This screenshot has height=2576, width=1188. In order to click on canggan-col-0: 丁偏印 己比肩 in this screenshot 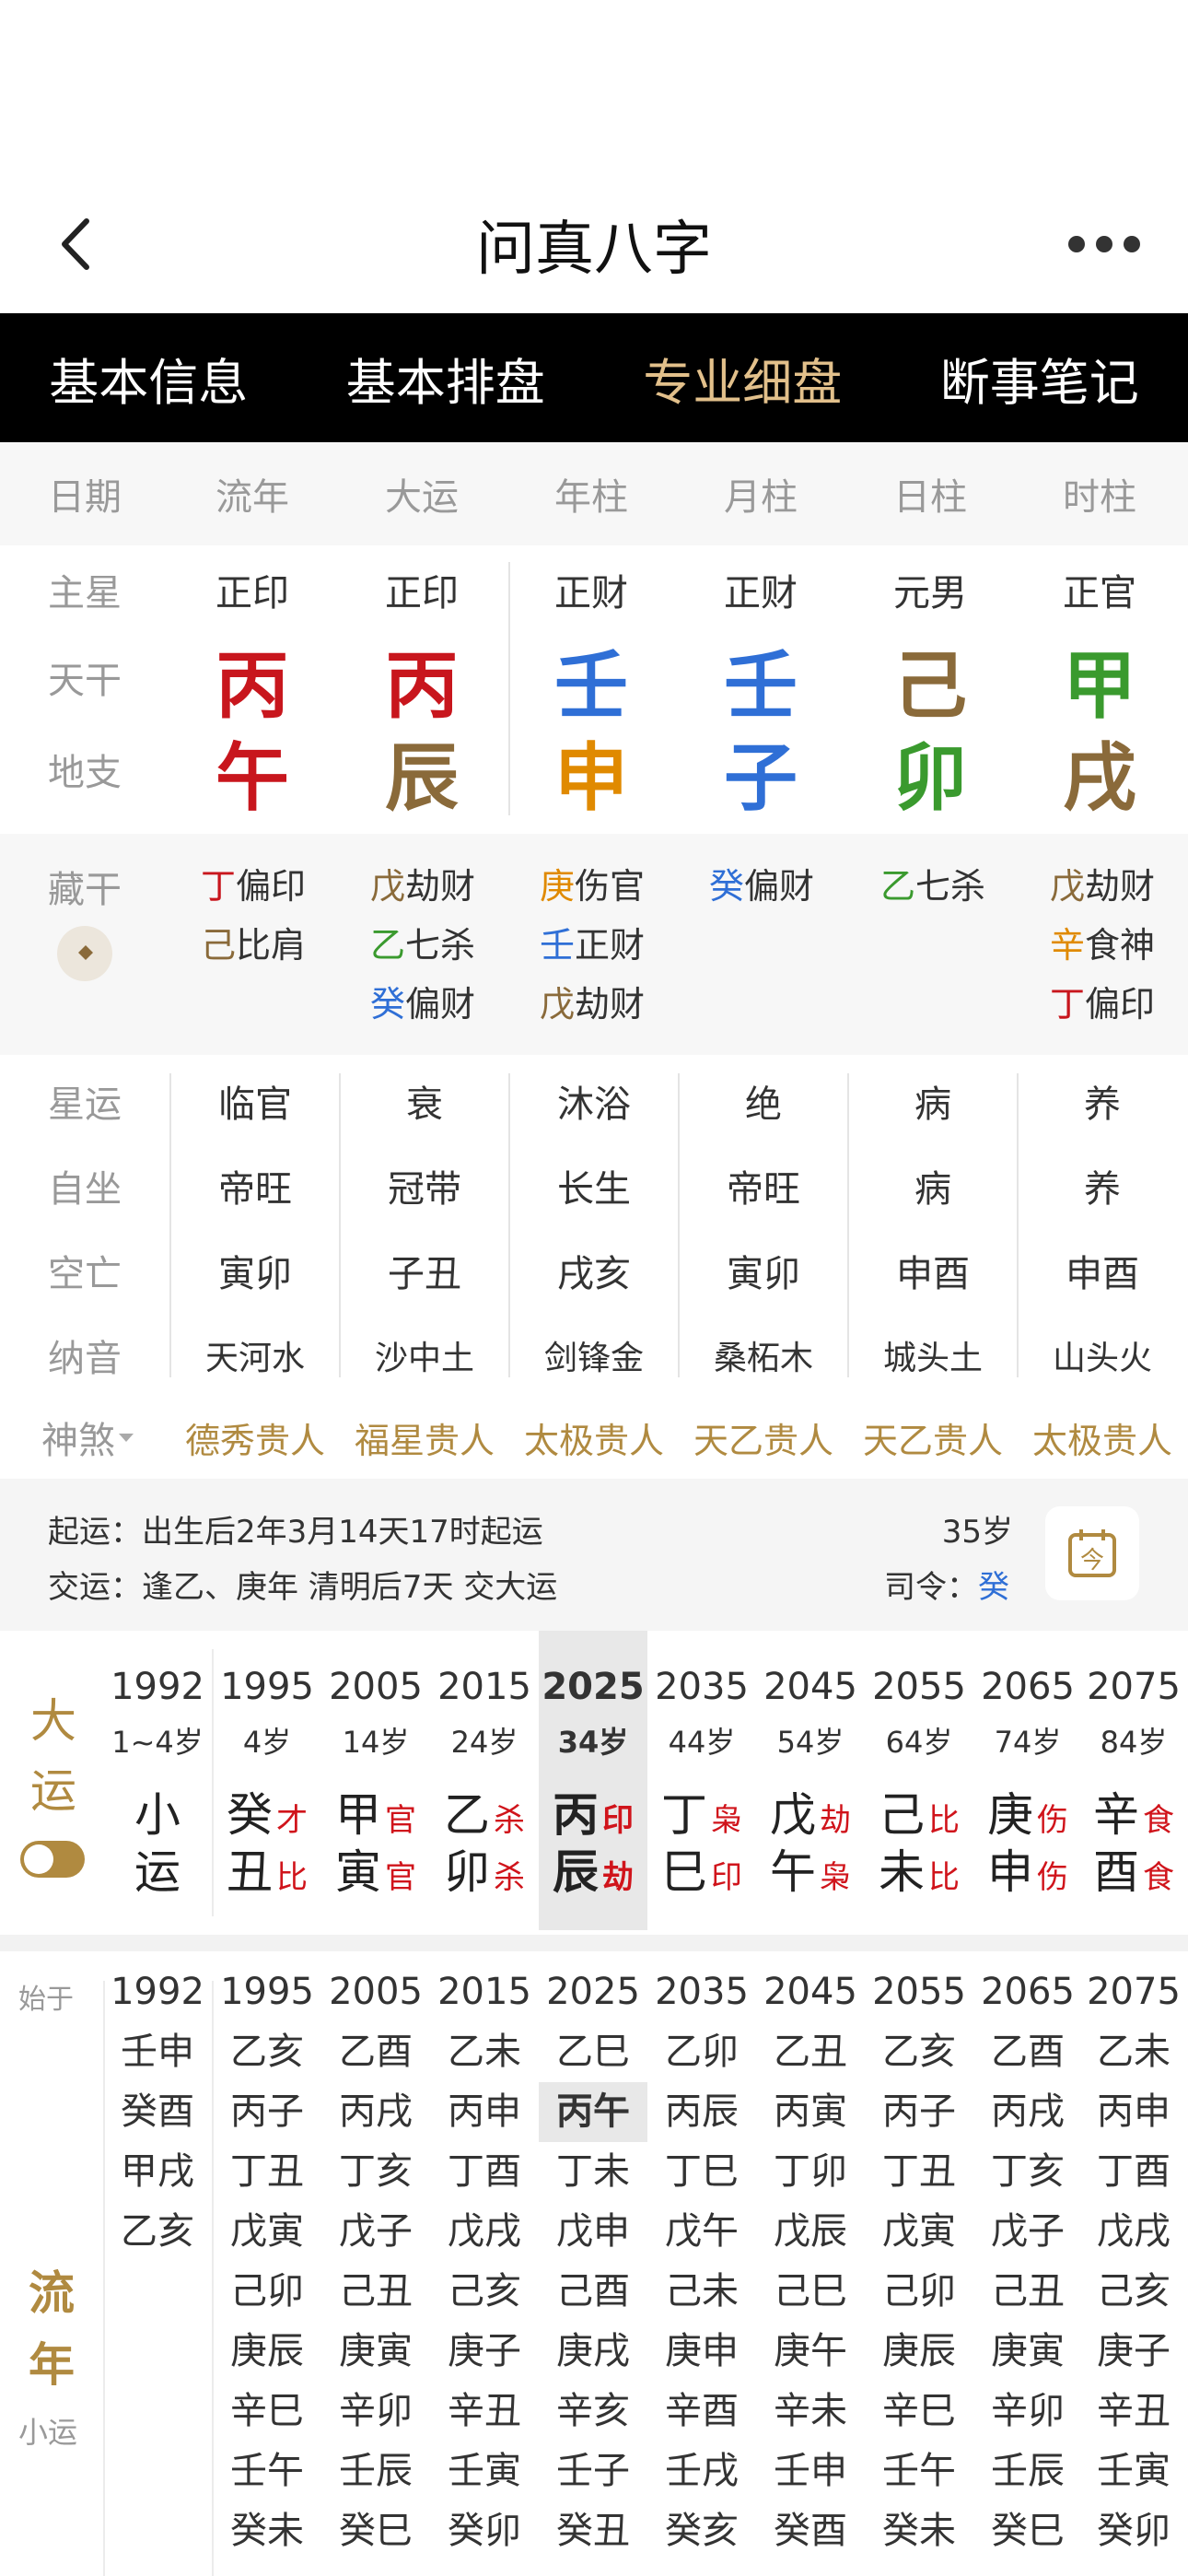, I will do `click(254, 916)`.